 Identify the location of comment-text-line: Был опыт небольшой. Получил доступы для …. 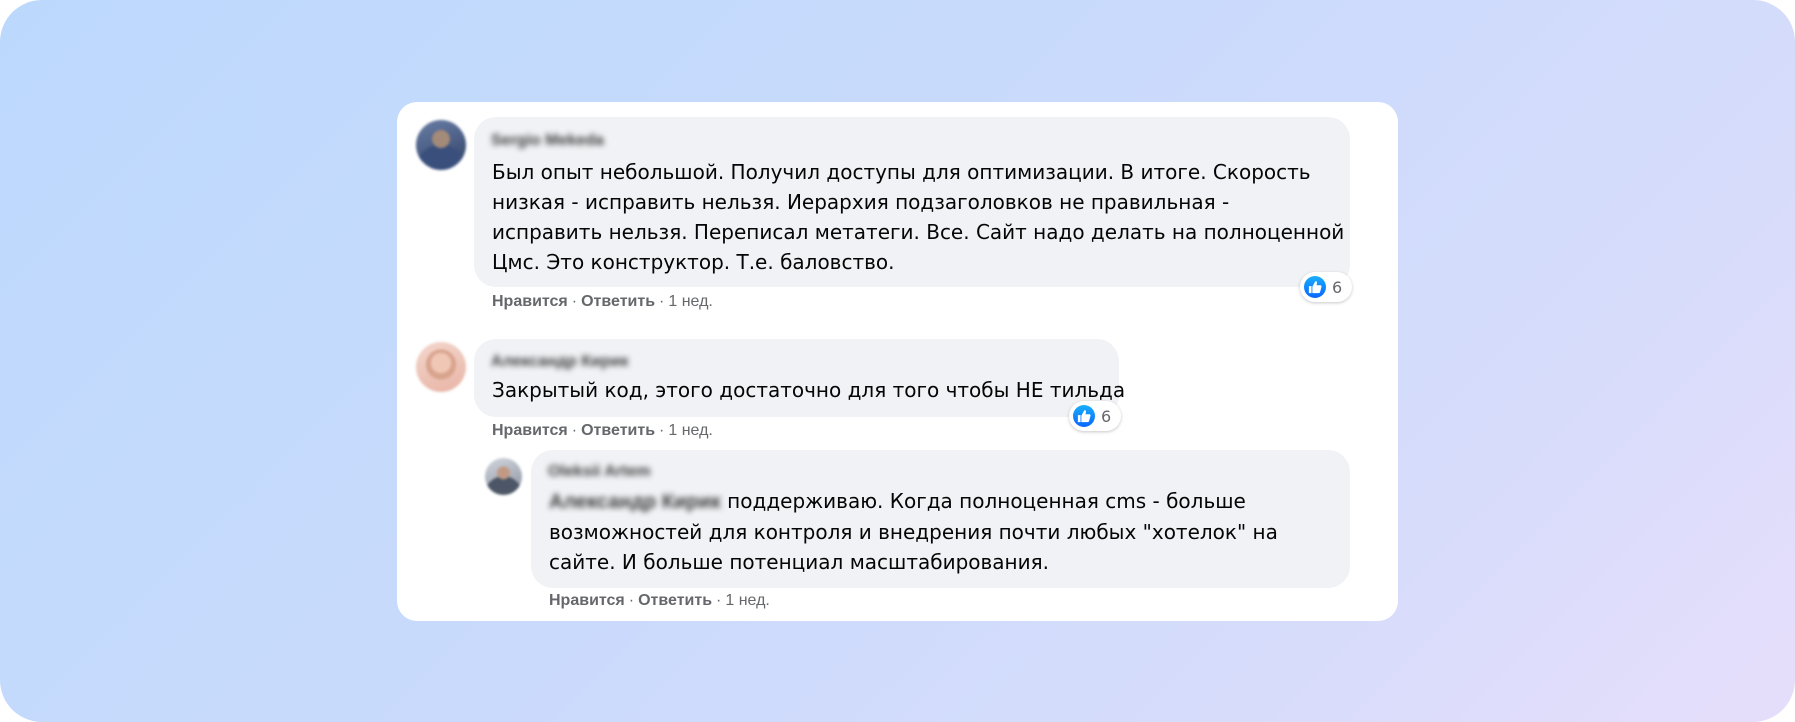
(901, 172).